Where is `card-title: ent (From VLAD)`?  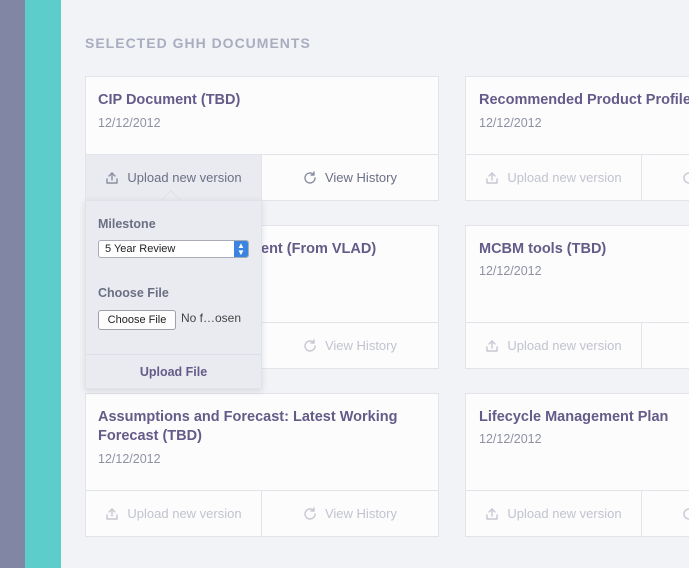
card-title: ent (From VLAD) is located at coordinates (319, 249).